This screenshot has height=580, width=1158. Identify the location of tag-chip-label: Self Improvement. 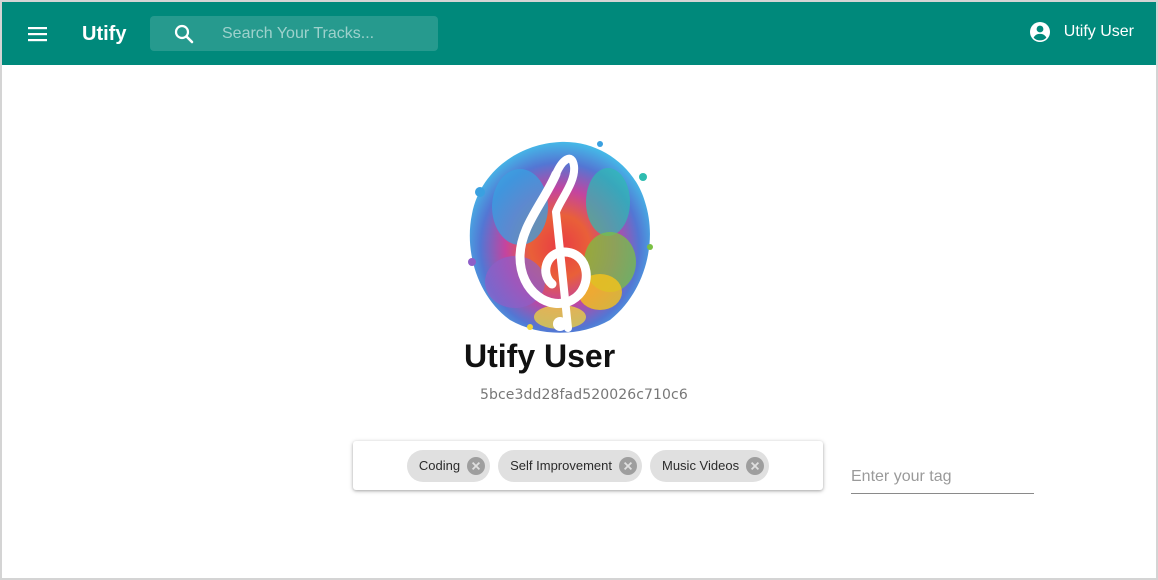
(561, 465).